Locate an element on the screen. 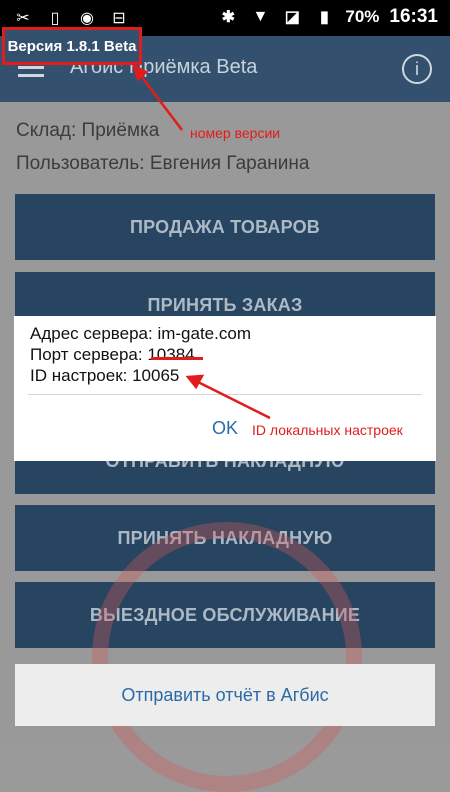 The width and height of the screenshot is (450, 792). no-sim-icon: ◪ is located at coordinates (292, 17).